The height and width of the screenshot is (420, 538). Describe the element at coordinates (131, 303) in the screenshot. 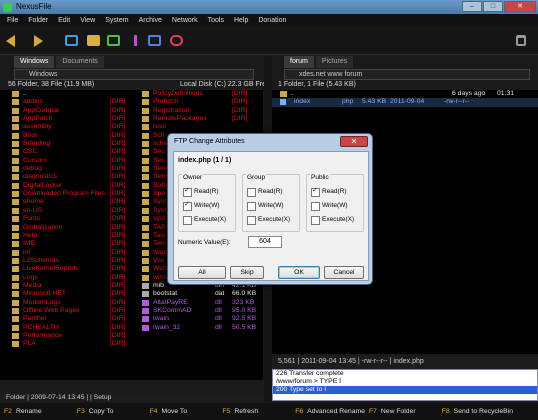

I see `table-row: ModemLogs [DIR] AltatPayRE dll 323 KB` at that location.